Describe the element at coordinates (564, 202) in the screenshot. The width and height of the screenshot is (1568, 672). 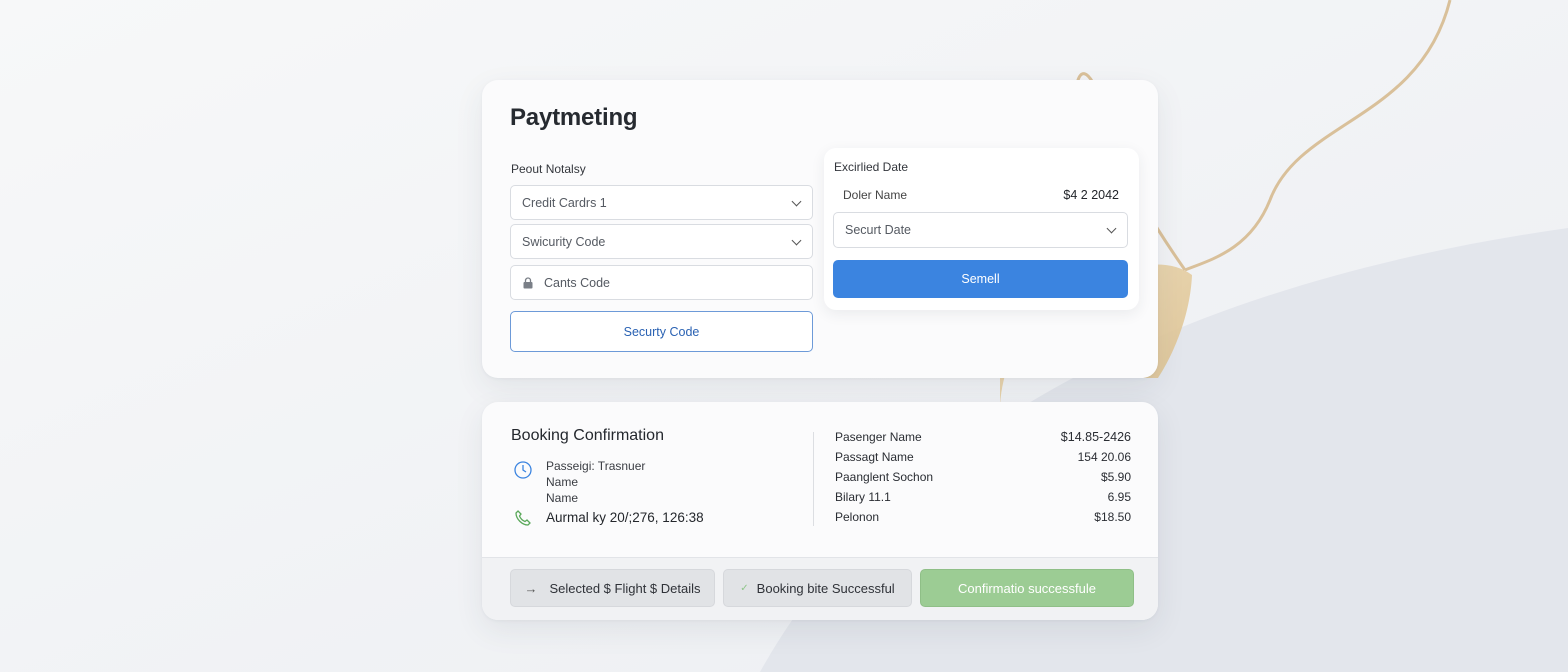
I see `card-type-value: Credit Cardrs 1` at that location.